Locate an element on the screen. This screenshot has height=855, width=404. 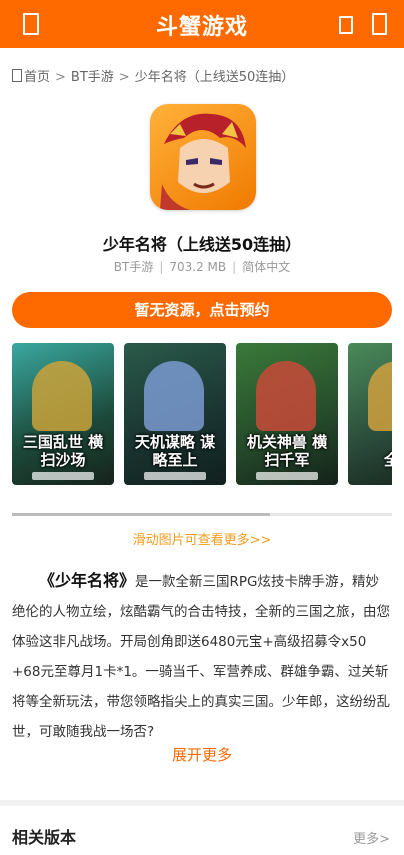
game-language: 简体中文 is located at coordinates (266, 267).